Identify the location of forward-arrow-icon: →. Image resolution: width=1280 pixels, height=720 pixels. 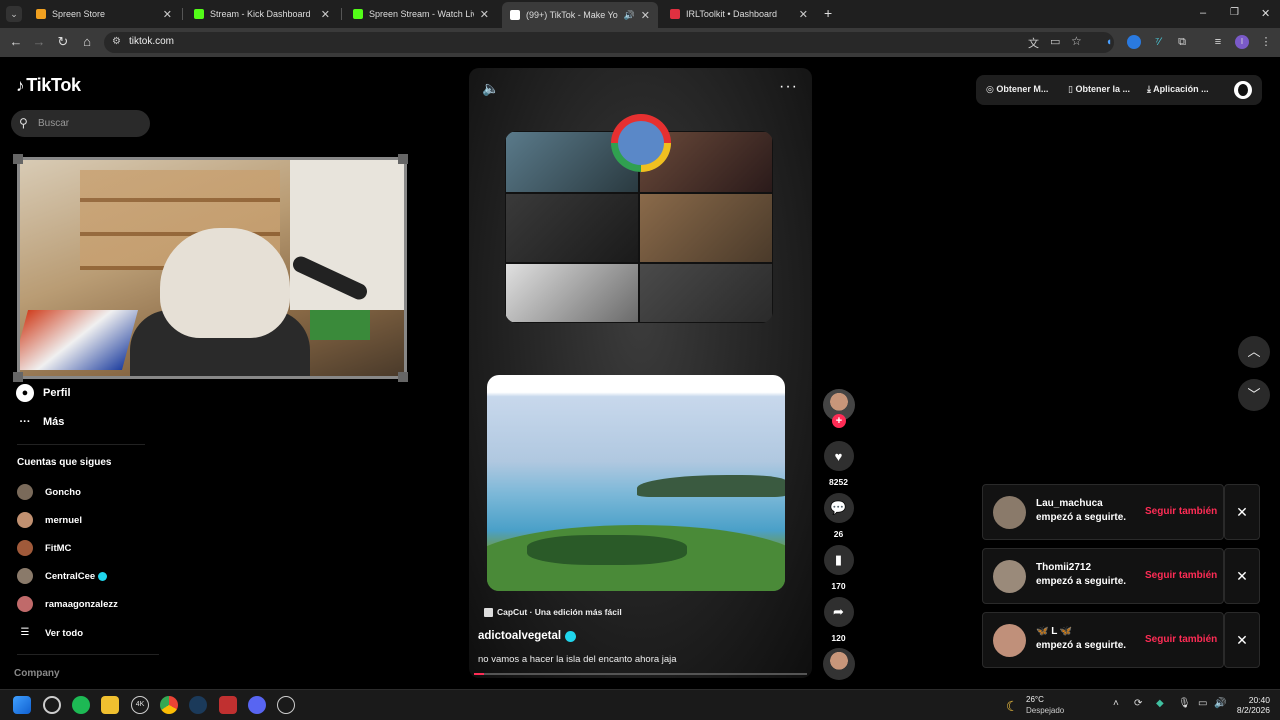
(39, 42).